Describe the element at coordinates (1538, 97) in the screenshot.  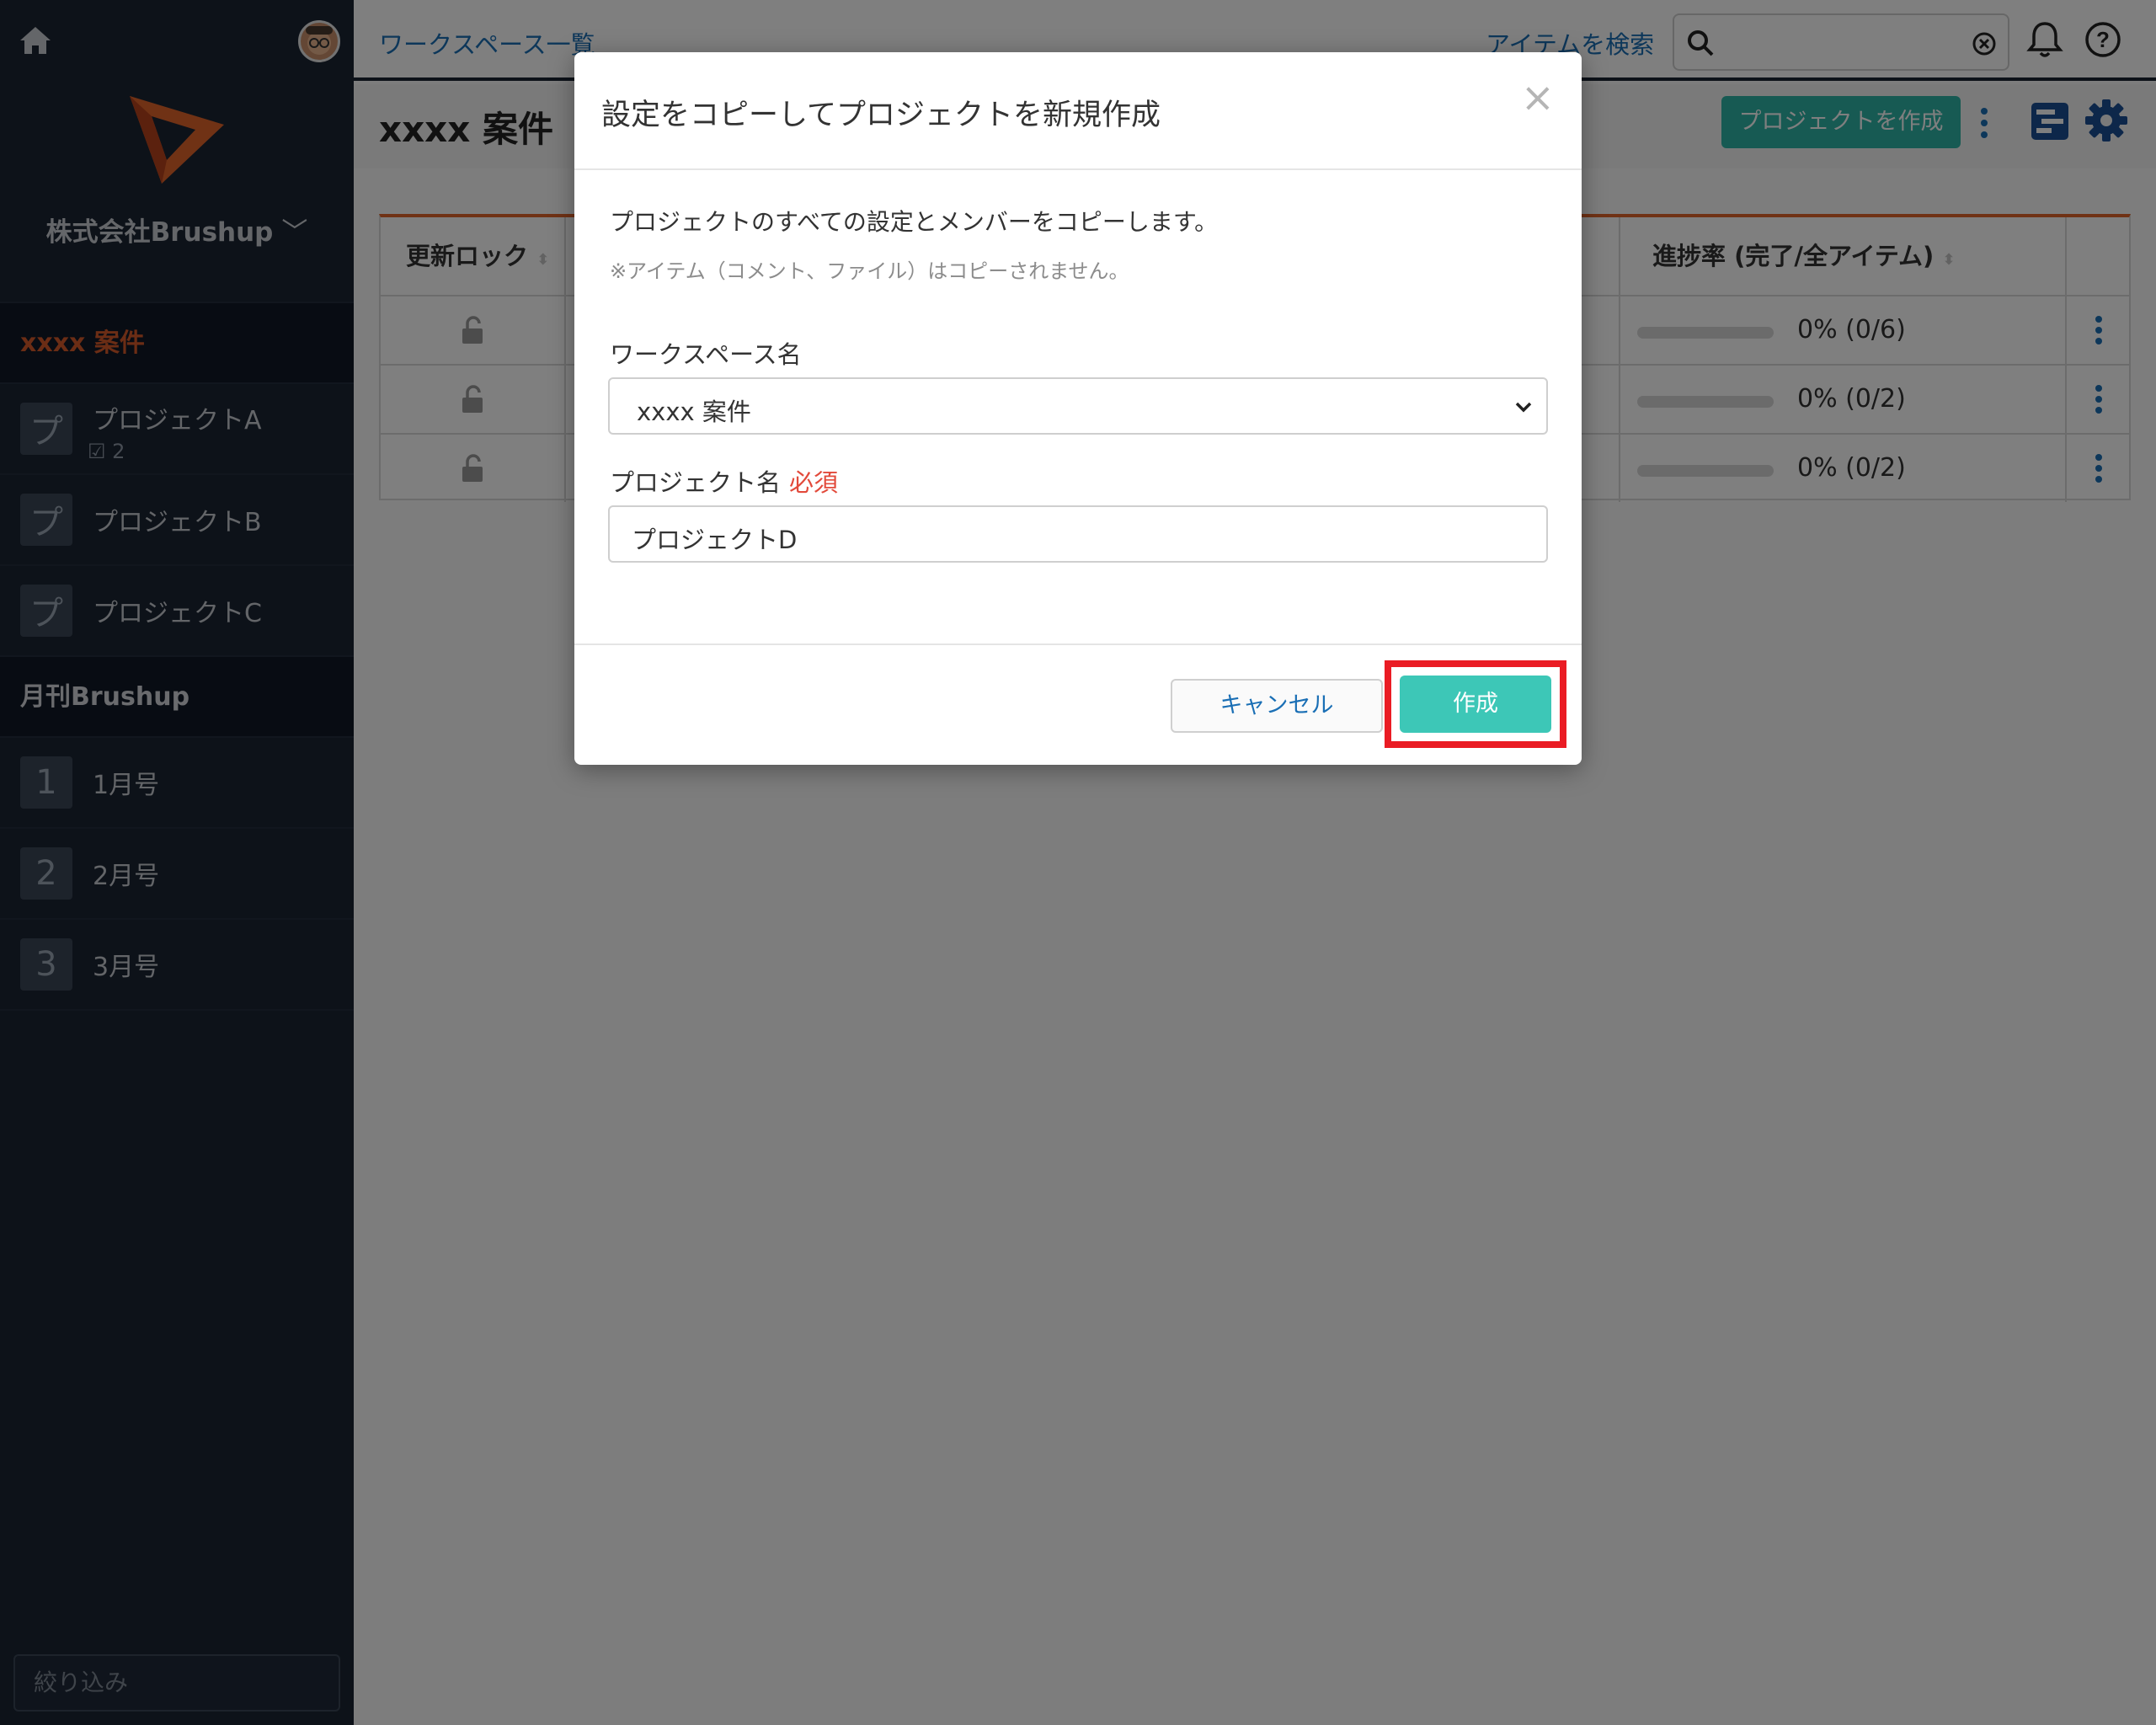
I see `close-icon: ×` at that location.